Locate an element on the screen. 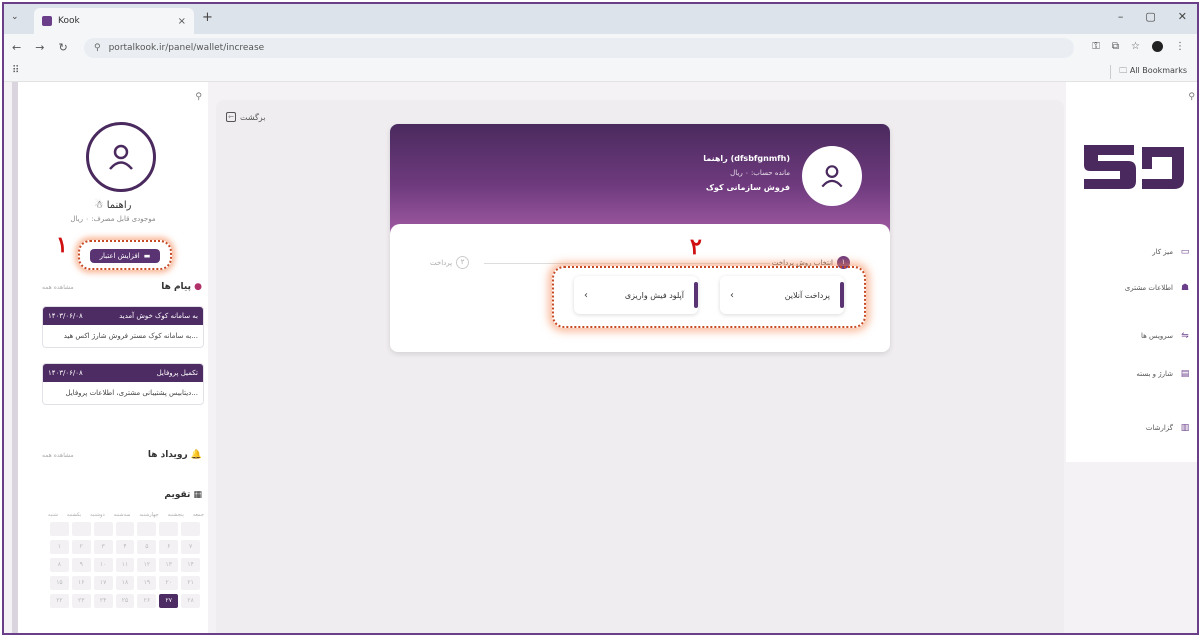  upload-receipt-option: ‹ آپلود فیش واریزی is located at coordinates (636, 295).